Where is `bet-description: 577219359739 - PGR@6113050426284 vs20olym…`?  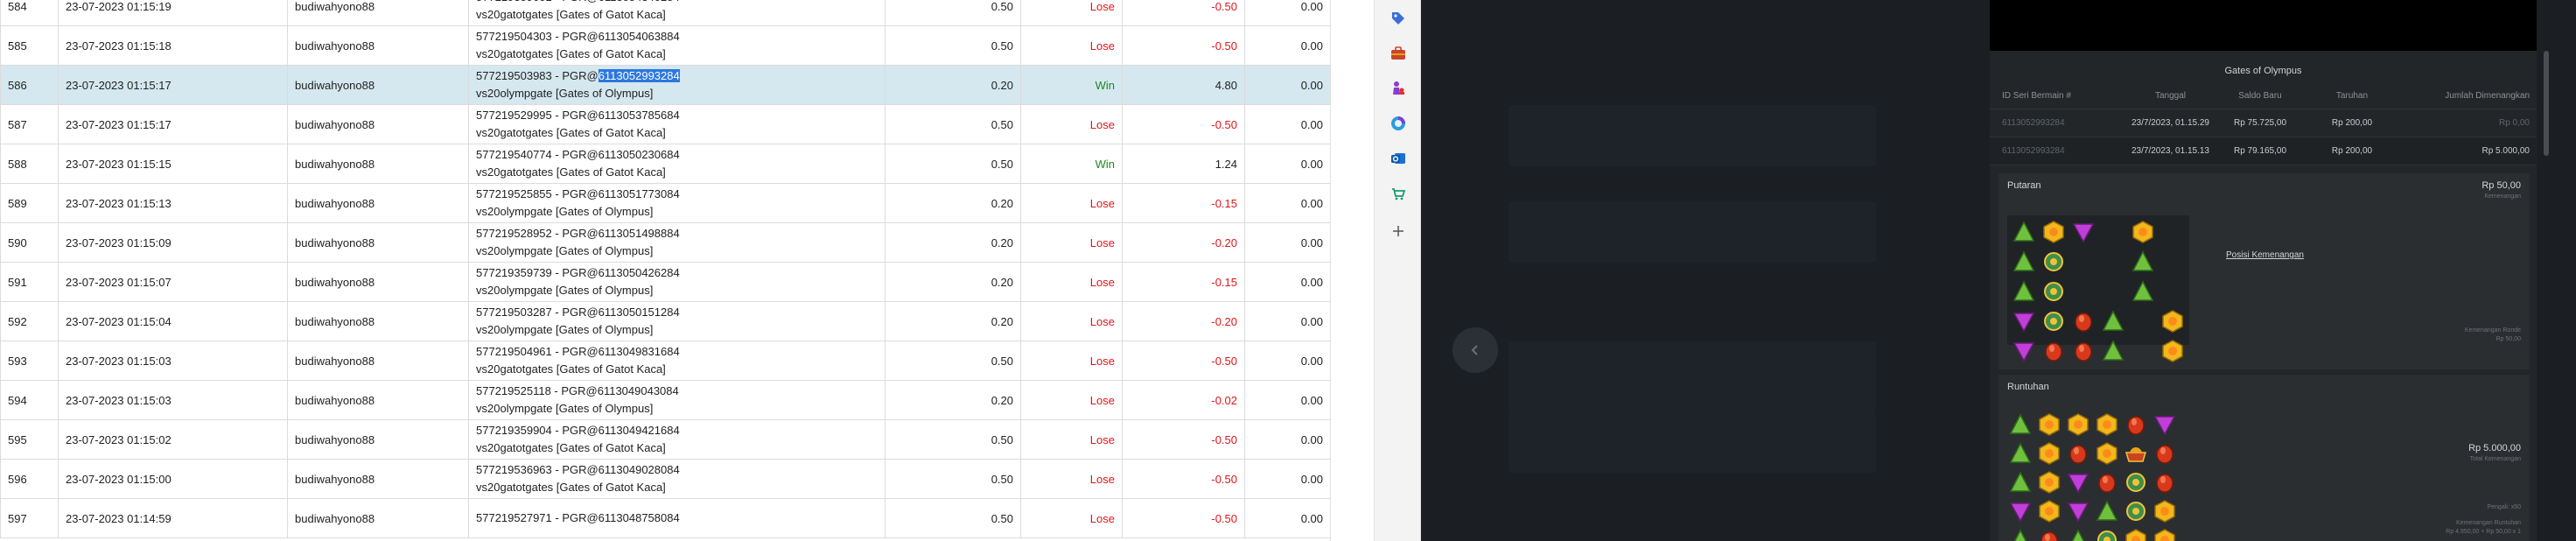
bet-description: 577219359739 - PGR@6113050426284 vs20olym… is located at coordinates (677, 282).